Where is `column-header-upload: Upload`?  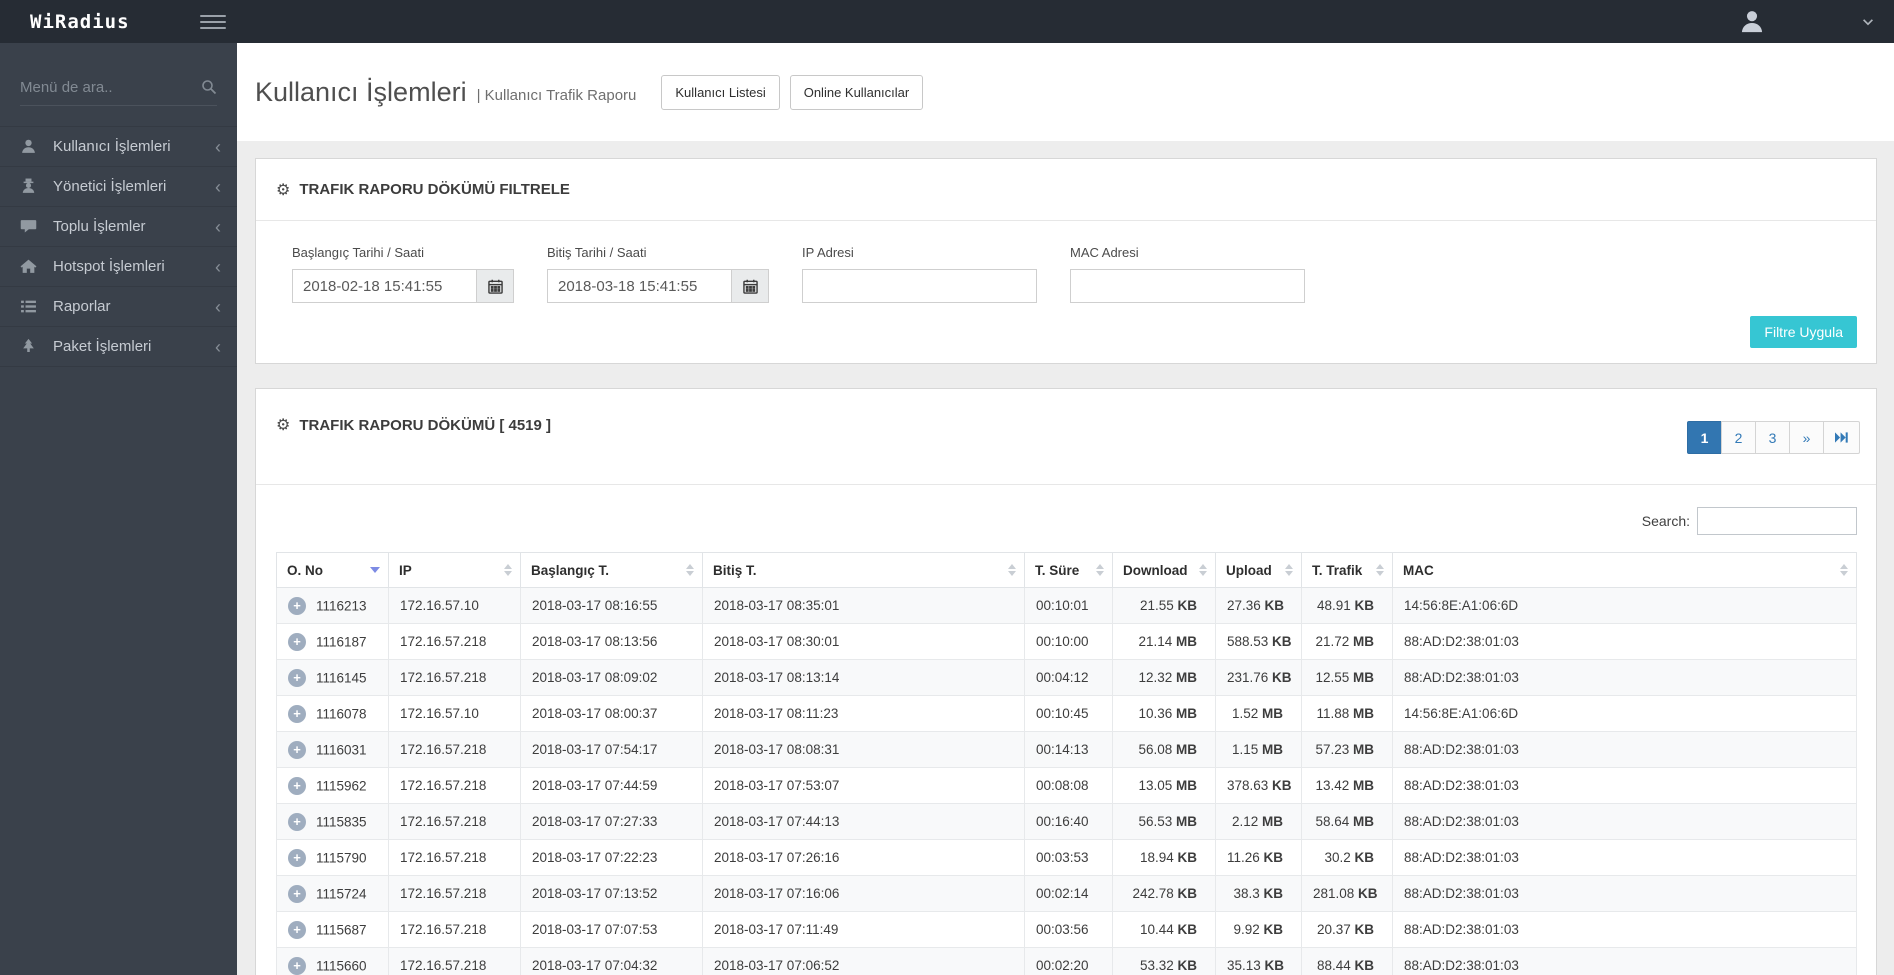 column-header-upload: Upload is located at coordinates (1258, 570).